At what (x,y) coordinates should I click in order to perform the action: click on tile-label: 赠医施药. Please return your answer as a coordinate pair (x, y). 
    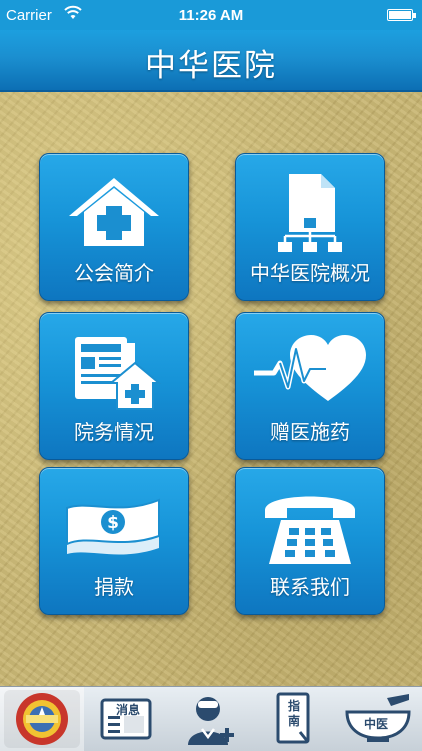
    Looking at the image, I should click on (310, 432).